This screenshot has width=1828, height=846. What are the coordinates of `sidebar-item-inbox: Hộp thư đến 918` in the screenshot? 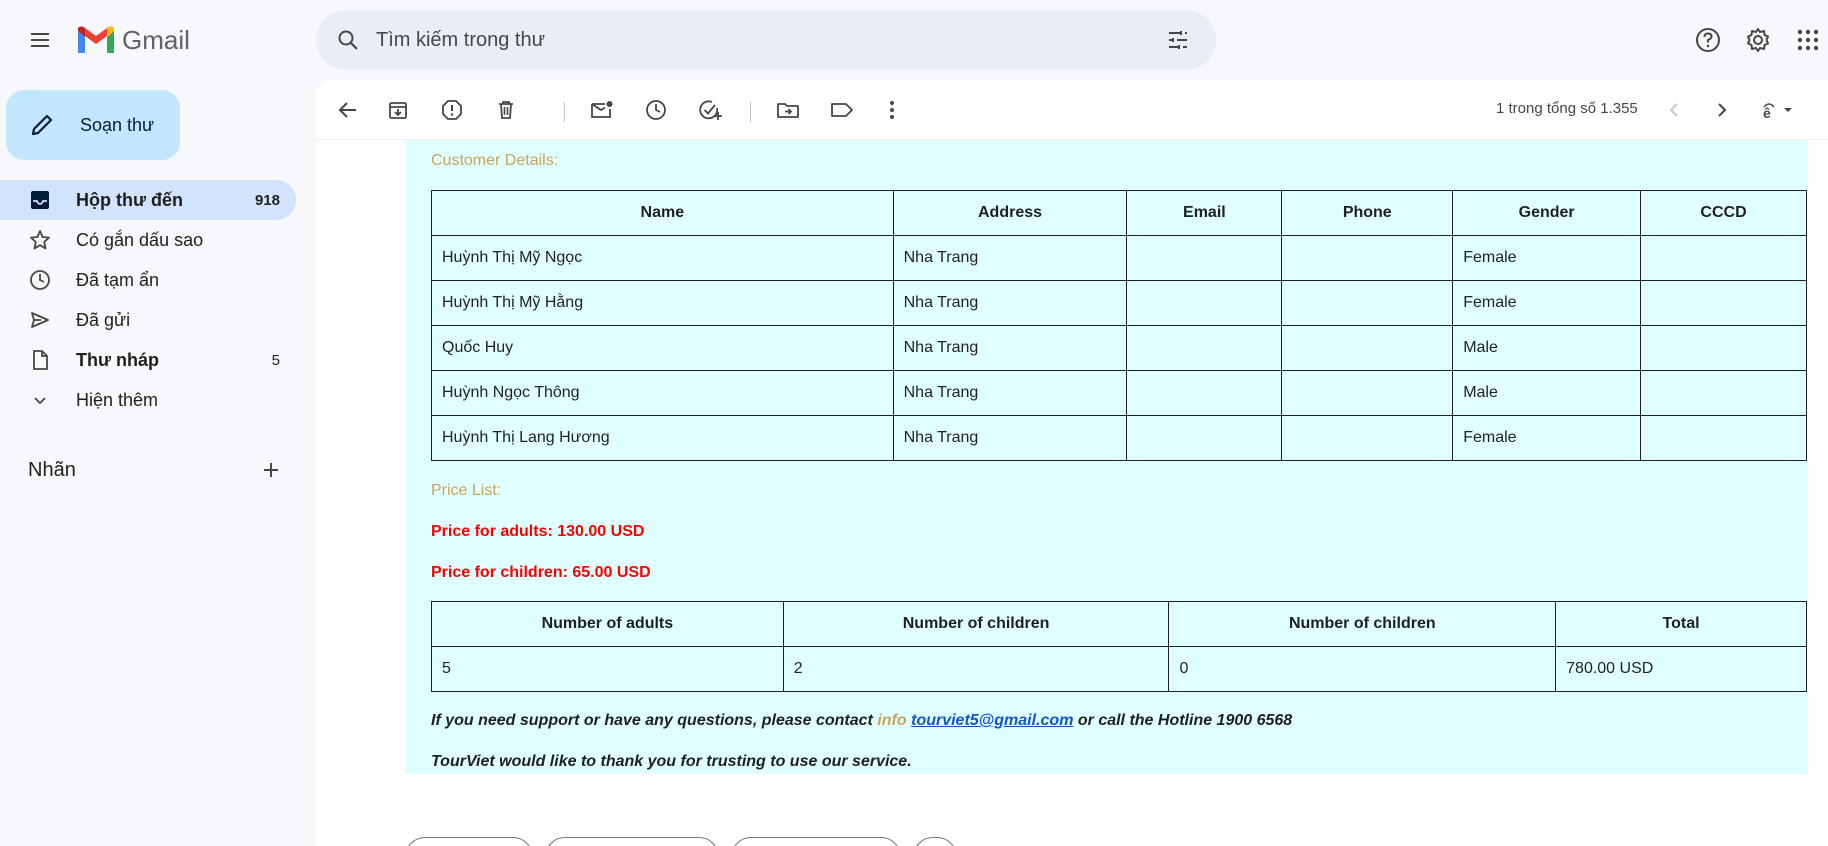 It's located at (148, 200).